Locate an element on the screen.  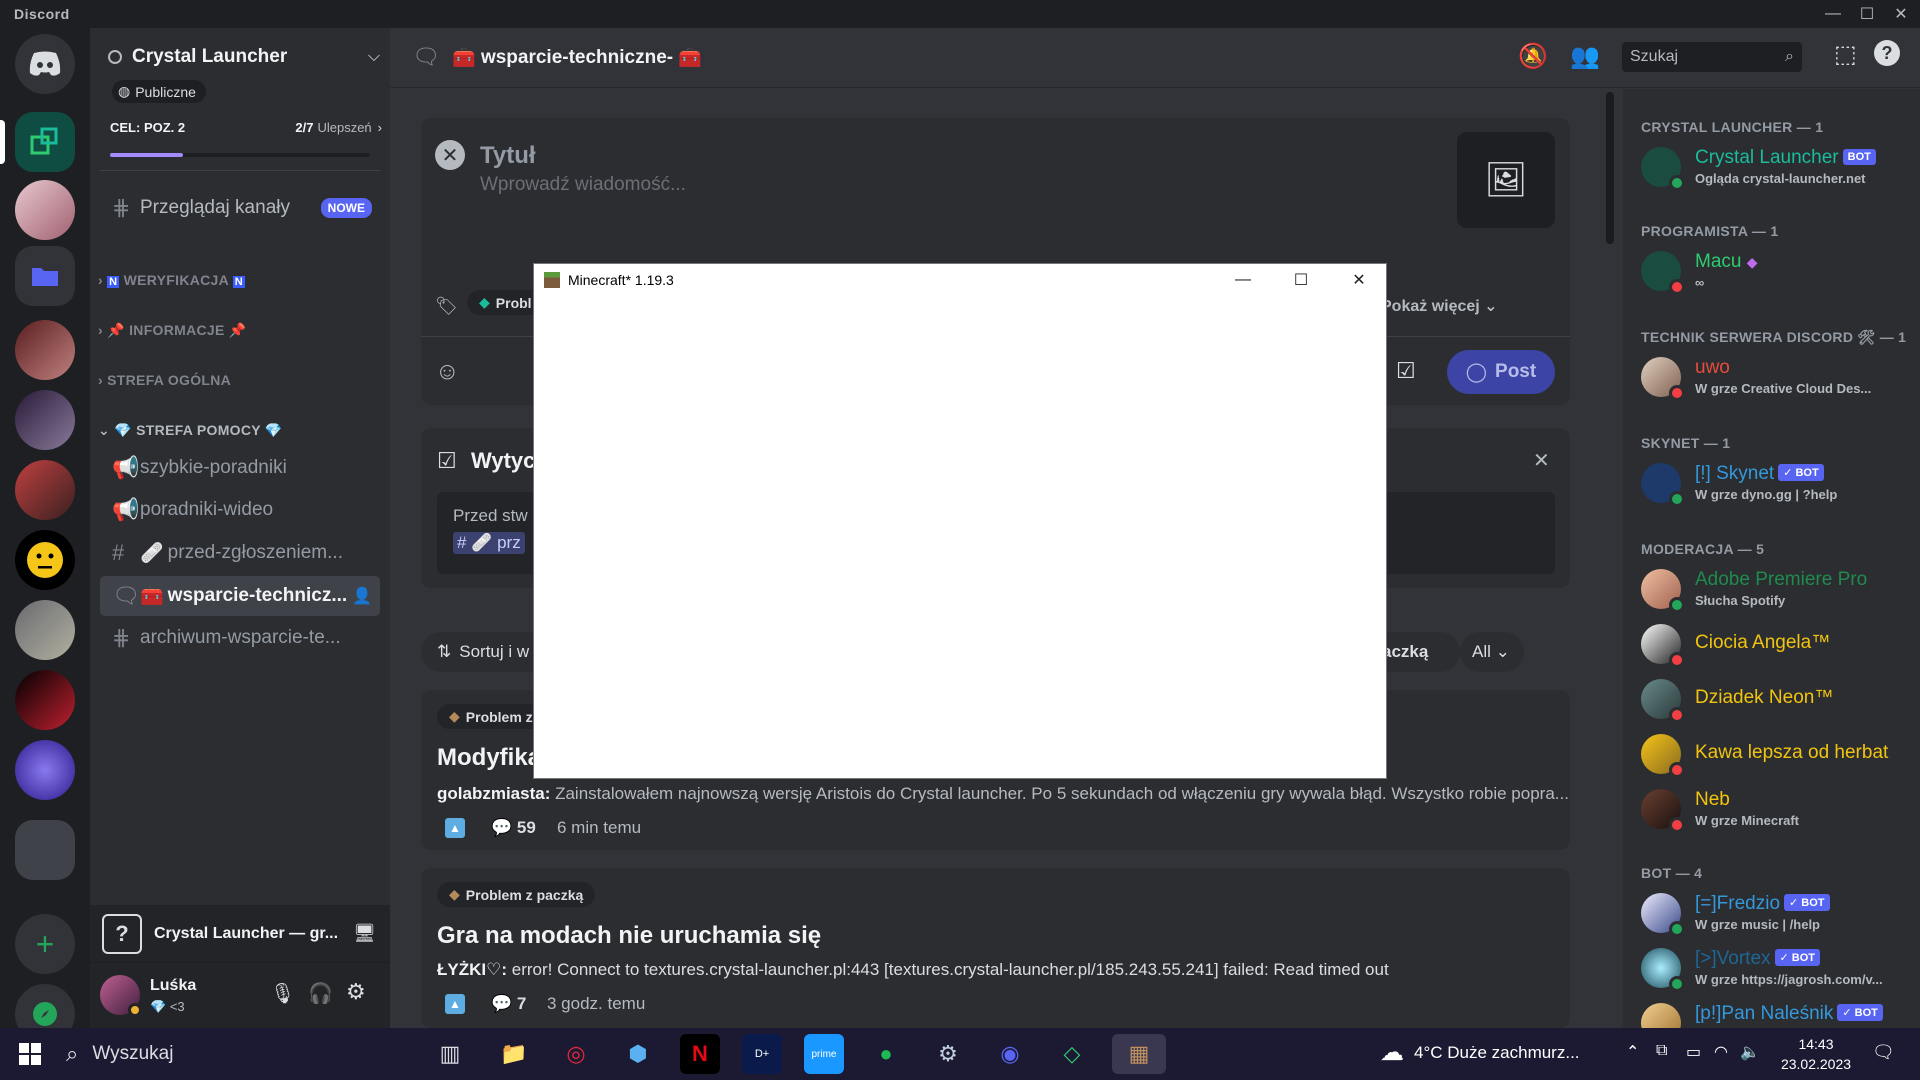
member-item: [p!]Pan Naleśnik ✓ BOT is located at coordinates (1776, 1014).